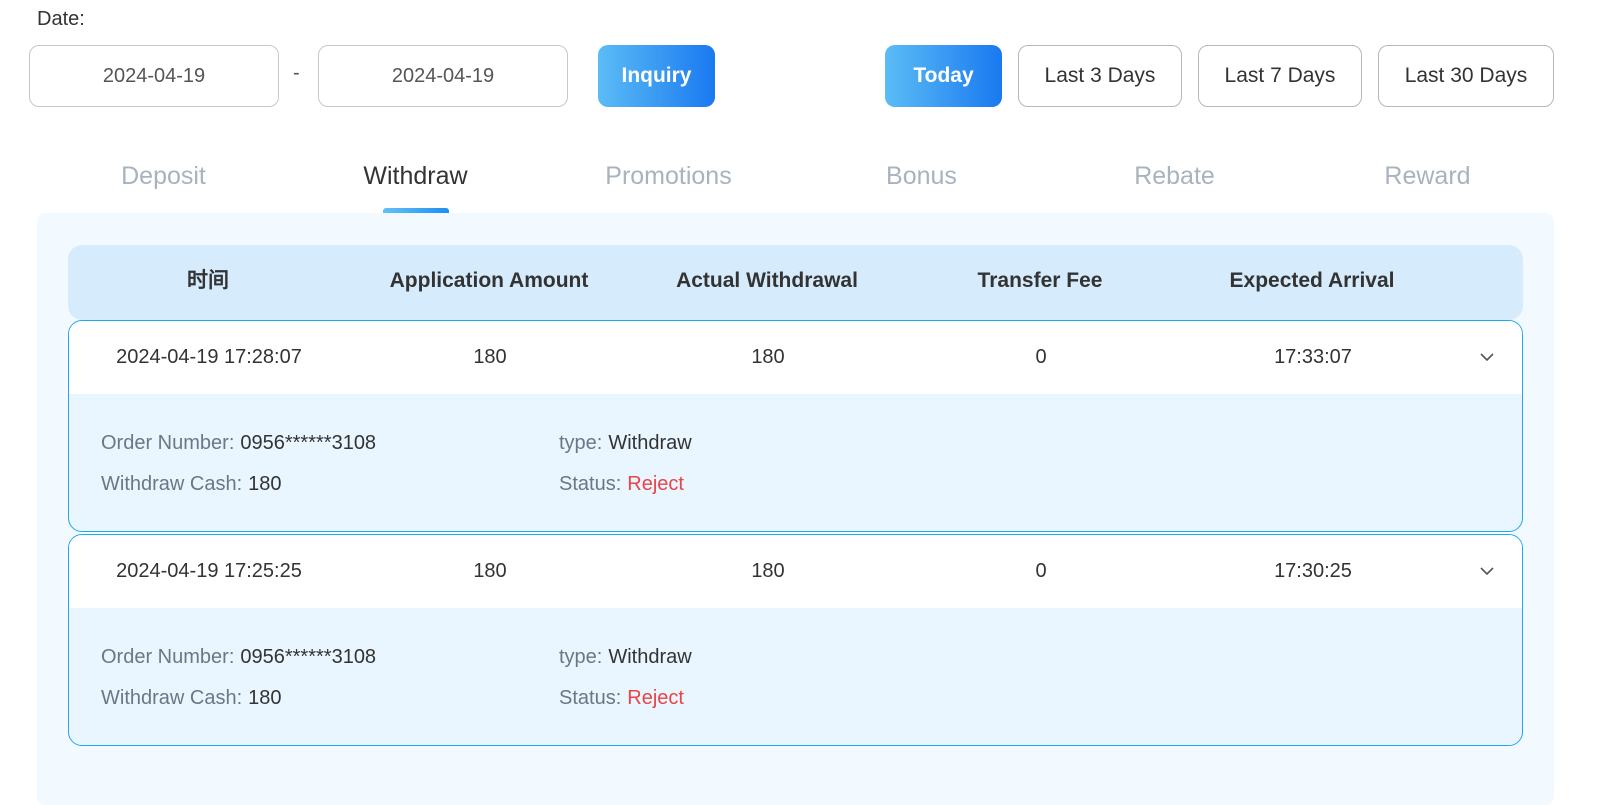 The image size is (1607, 805). What do you see at coordinates (415, 180) in the screenshot?
I see `tab-withdraw: Withdraw` at bounding box center [415, 180].